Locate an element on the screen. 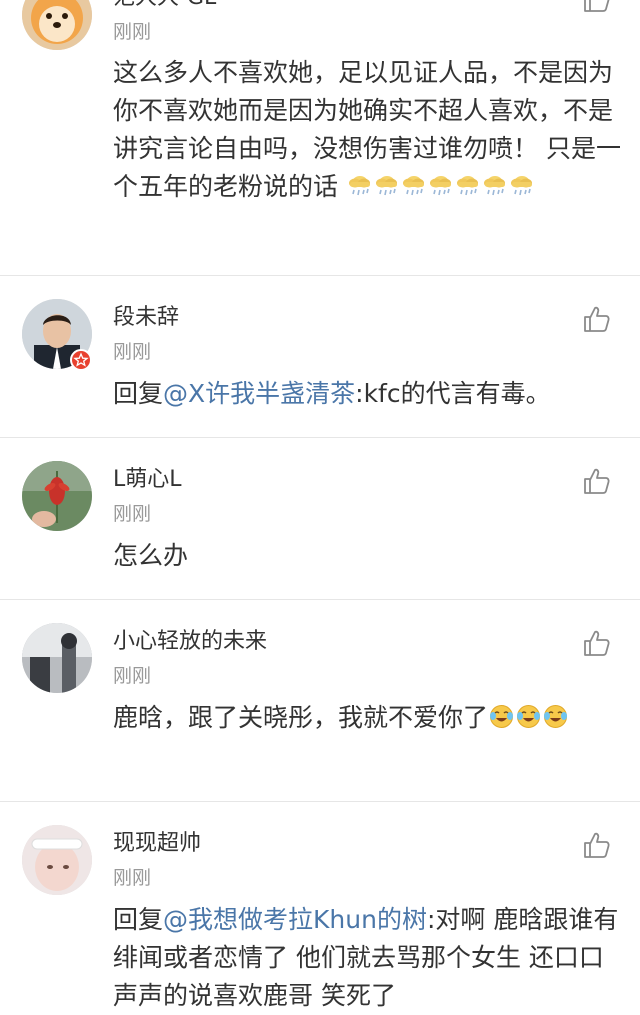 The width and height of the screenshot is (640, 1015). username: 段未辞 is located at coordinates (146, 318).